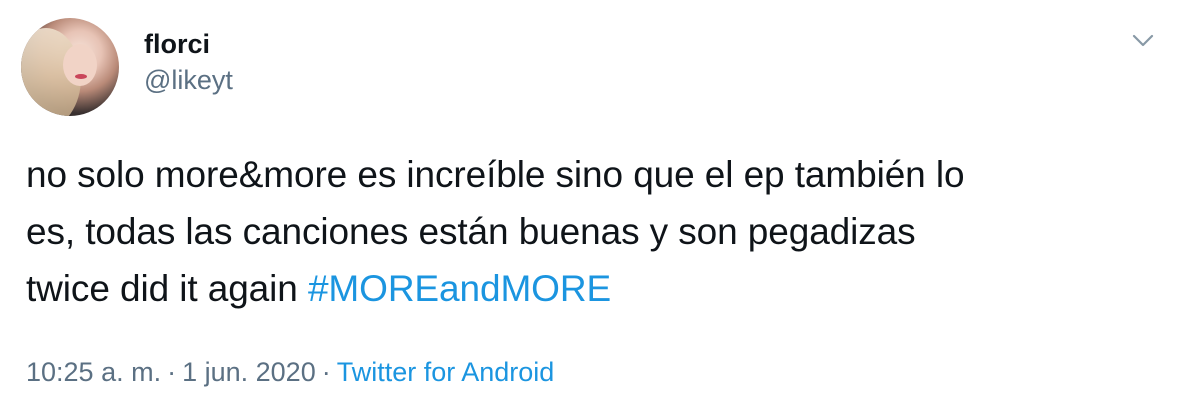 The image size is (1192, 410). Describe the element at coordinates (459, 288) in the screenshot. I see `hashtag-link: #MOREandMORE` at that location.